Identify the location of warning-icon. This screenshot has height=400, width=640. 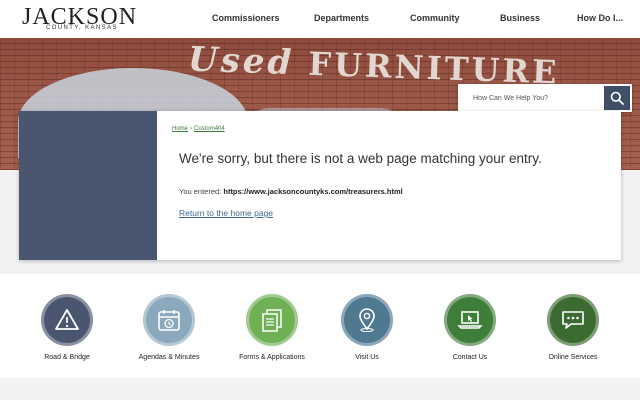
(67, 319).